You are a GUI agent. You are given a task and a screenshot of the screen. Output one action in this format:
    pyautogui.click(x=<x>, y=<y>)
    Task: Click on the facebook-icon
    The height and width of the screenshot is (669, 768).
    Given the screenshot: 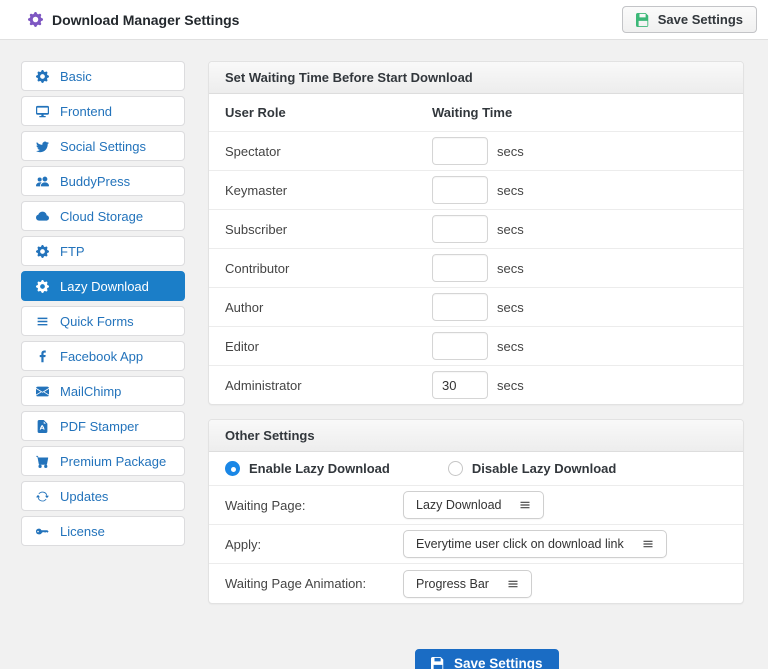 What is the action you would take?
    pyautogui.click(x=42, y=355)
    